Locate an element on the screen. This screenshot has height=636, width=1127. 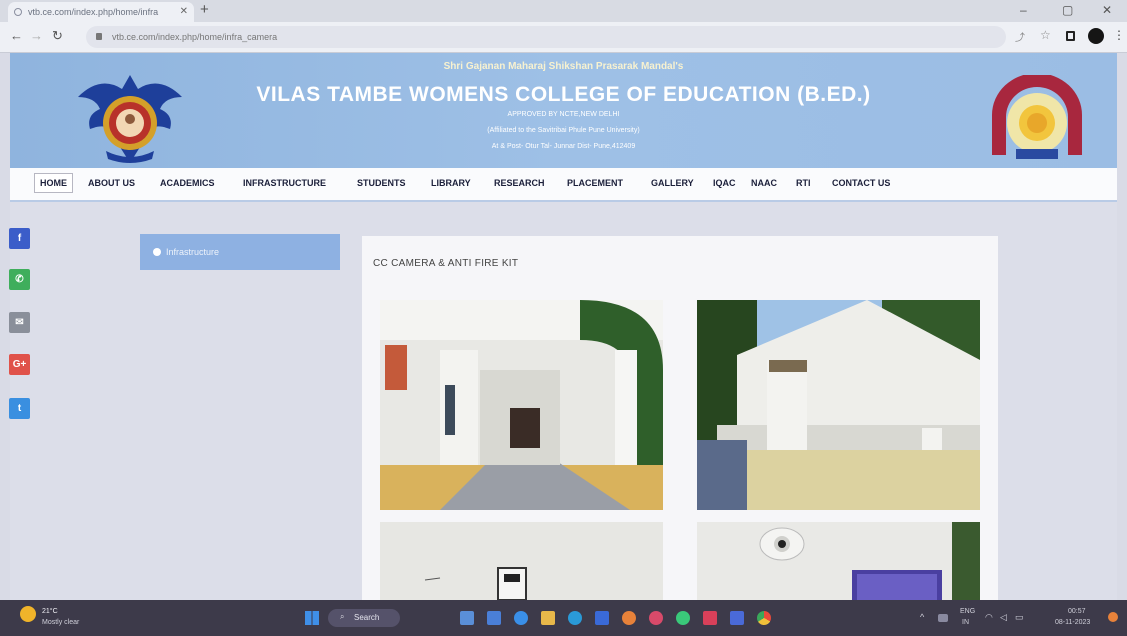
nav-gallery: GALLERY is located at coordinates (672, 183).